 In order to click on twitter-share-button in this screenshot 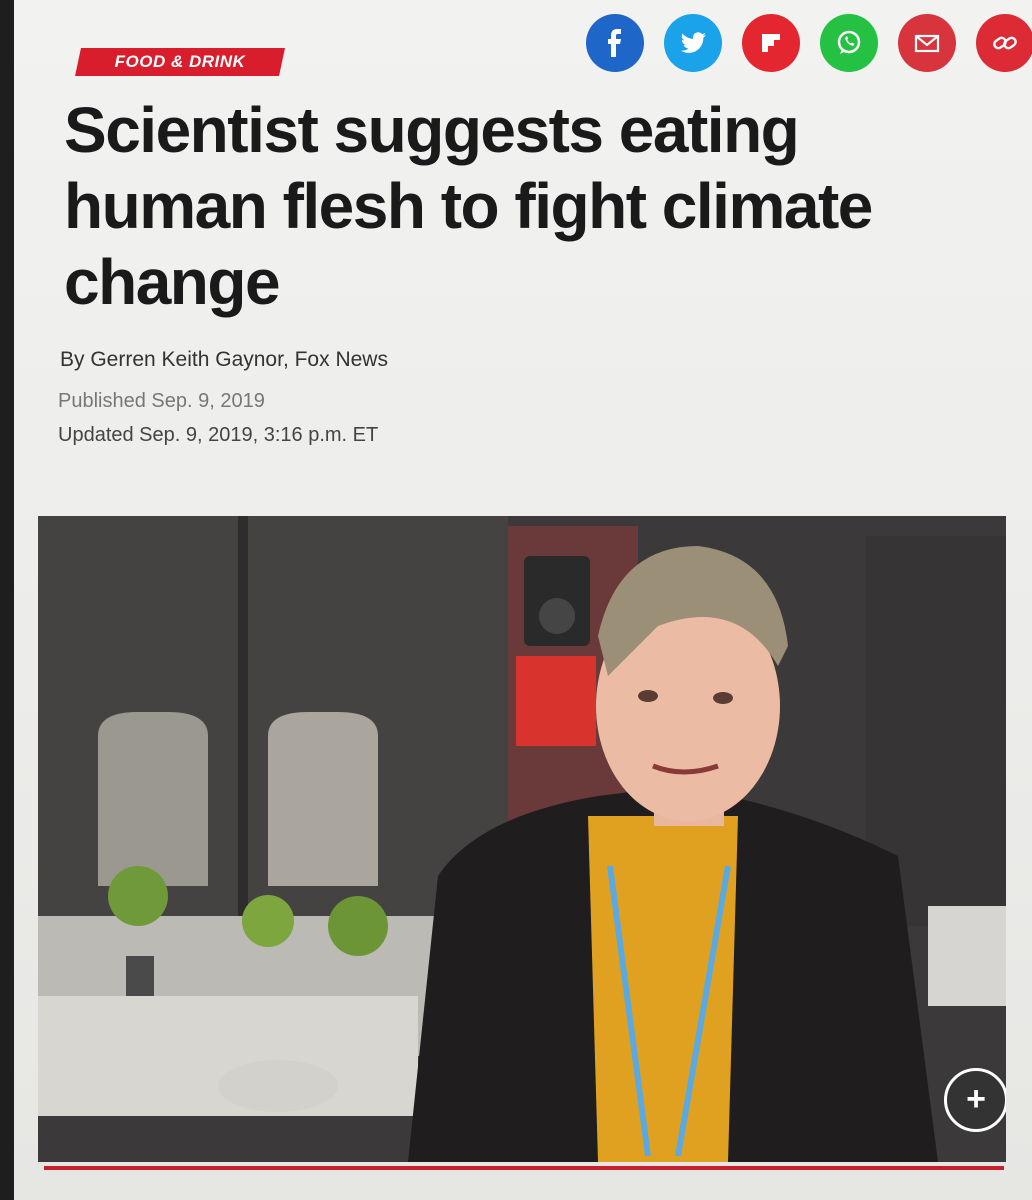, I will do `click(693, 43)`.